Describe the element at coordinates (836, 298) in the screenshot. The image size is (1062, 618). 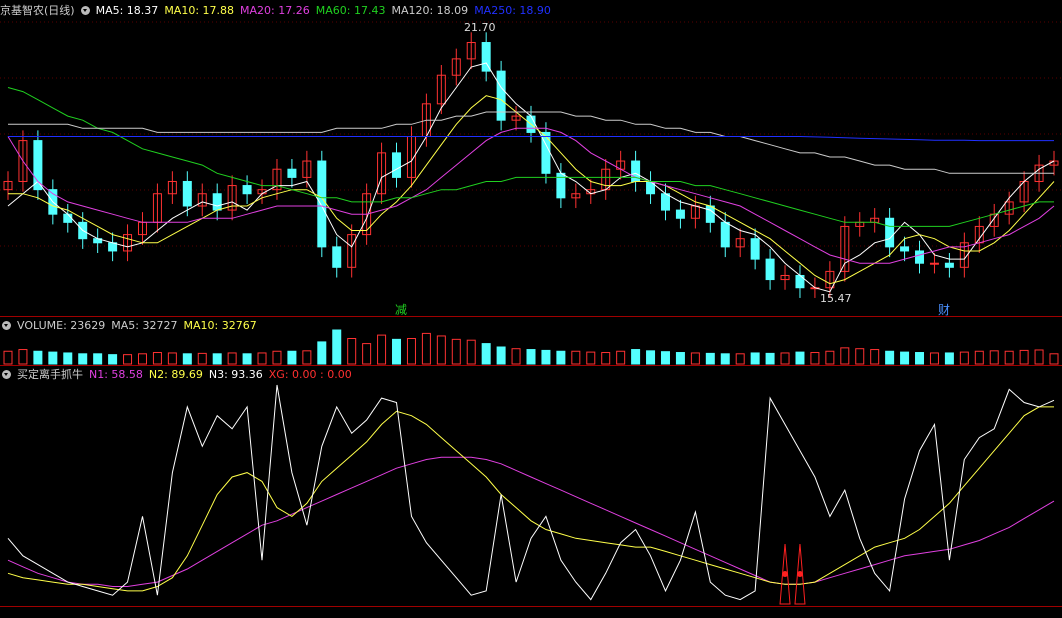
I see `low-price-label: 15.47` at that location.